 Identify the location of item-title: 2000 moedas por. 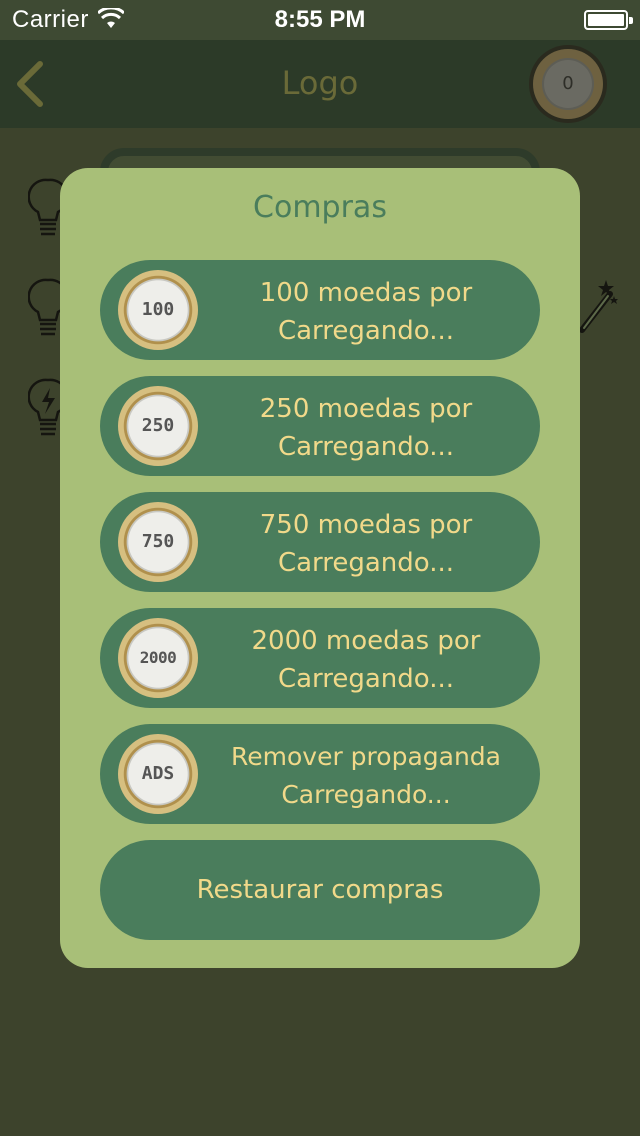
(366, 641).